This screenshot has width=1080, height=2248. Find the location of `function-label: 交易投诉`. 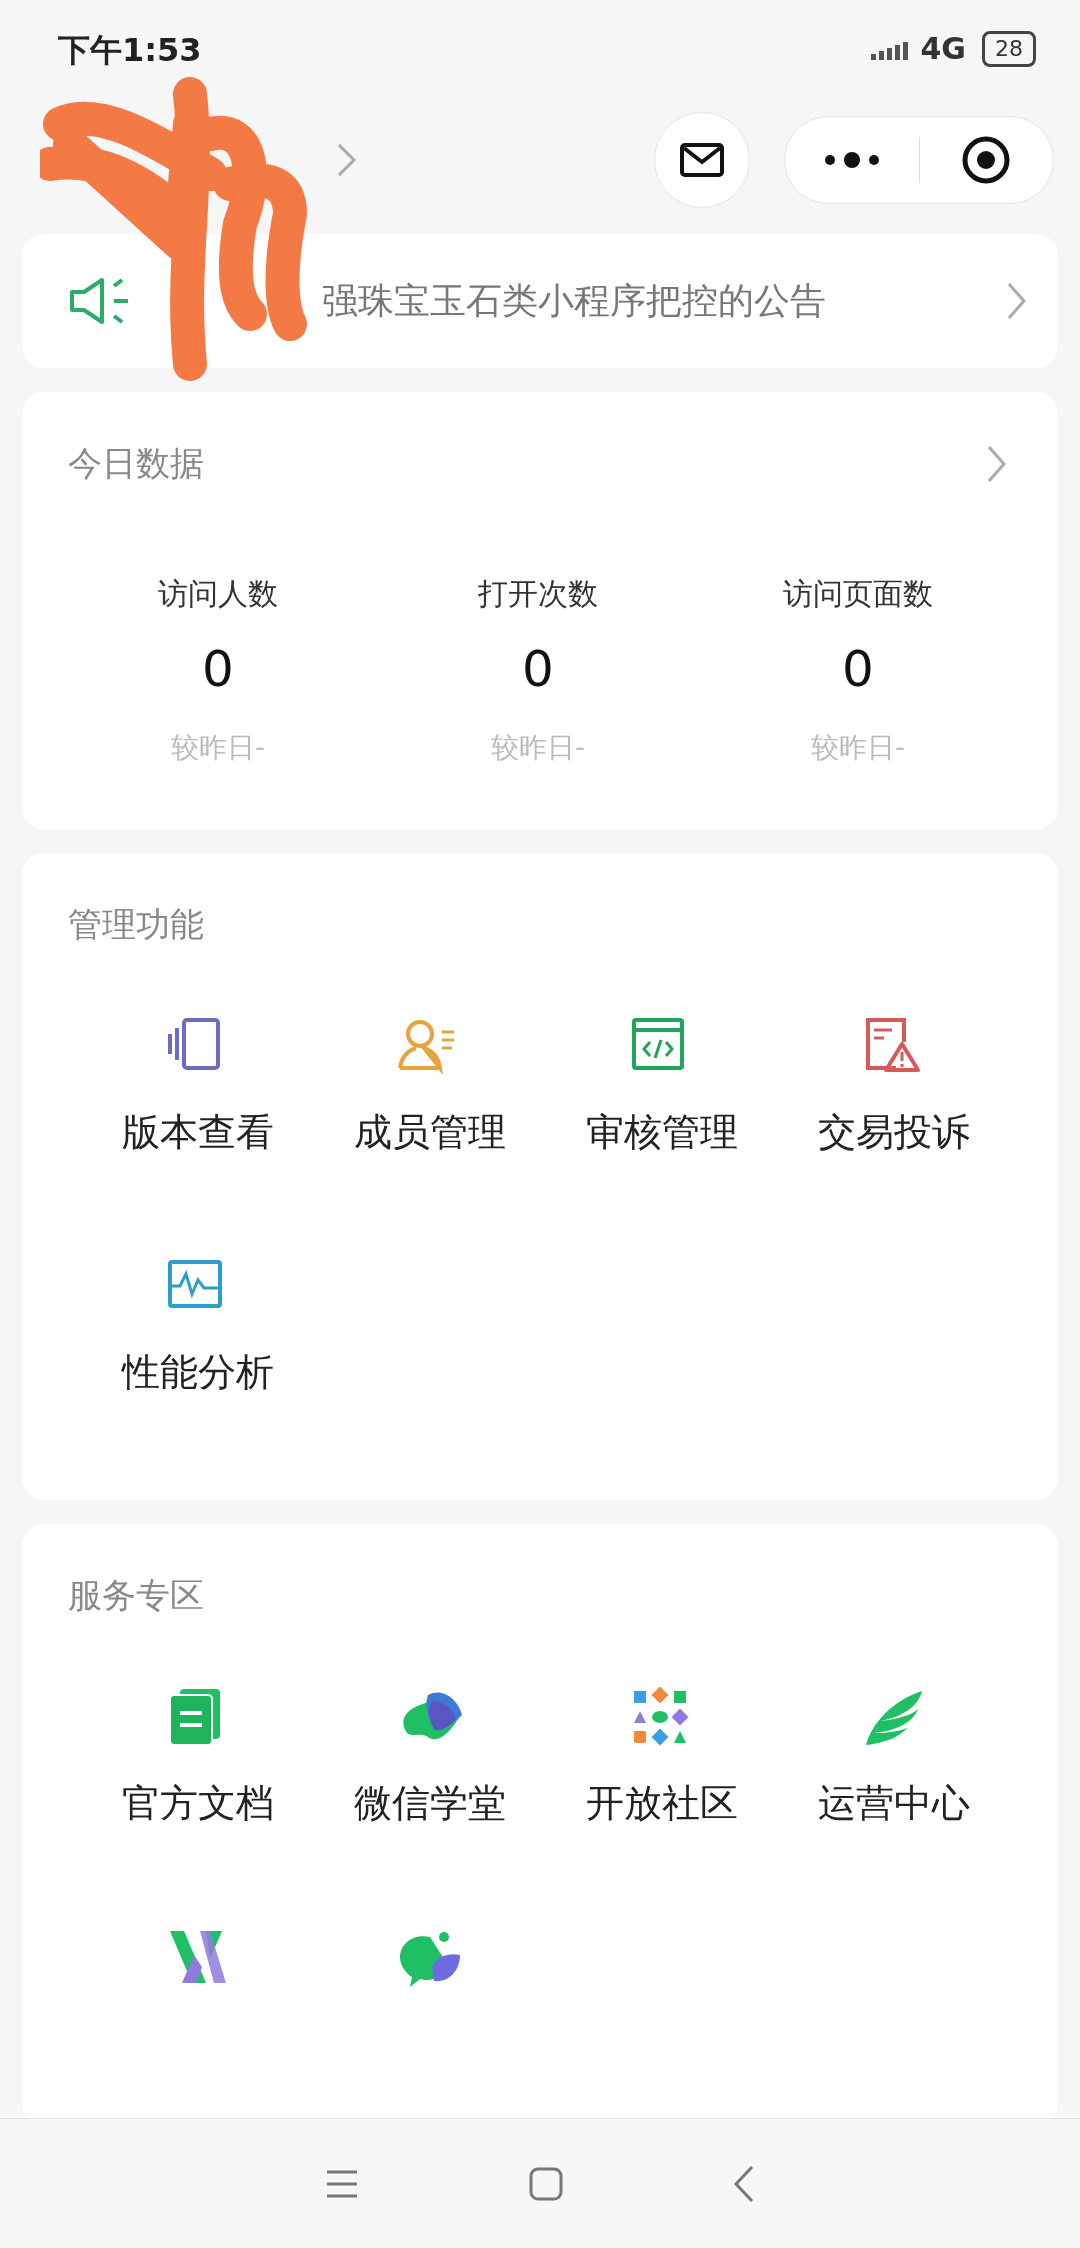

function-label: 交易投诉 is located at coordinates (894, 1132).